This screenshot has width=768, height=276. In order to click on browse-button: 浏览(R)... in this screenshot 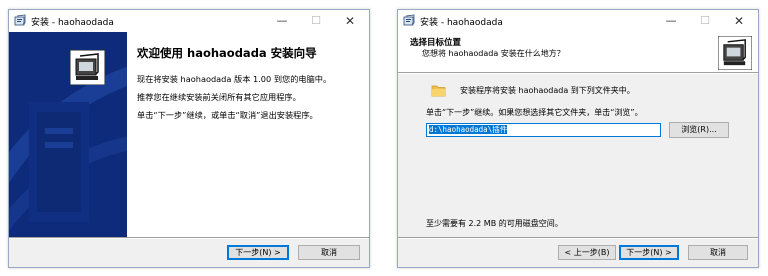, I will do `click(699, 130)`.